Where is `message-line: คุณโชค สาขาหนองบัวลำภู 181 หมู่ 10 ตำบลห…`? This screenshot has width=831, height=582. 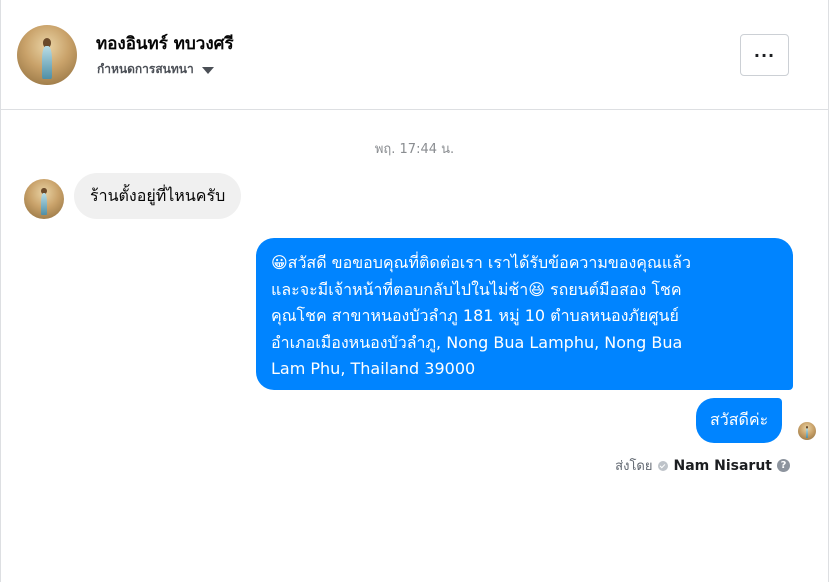
message-line: คุณโชค สาขาหนองบัวลำภู 181 หมู่ 10 ตำบลห… is located at coordinates (475, 315).